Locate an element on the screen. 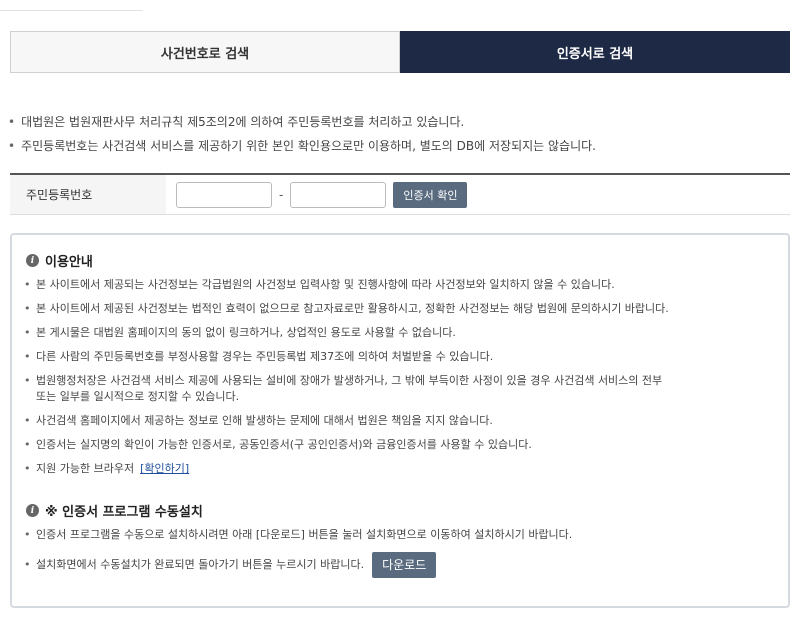  tab-case-number-search: 사건번호로 검색 is located at coordinates (205, 52).